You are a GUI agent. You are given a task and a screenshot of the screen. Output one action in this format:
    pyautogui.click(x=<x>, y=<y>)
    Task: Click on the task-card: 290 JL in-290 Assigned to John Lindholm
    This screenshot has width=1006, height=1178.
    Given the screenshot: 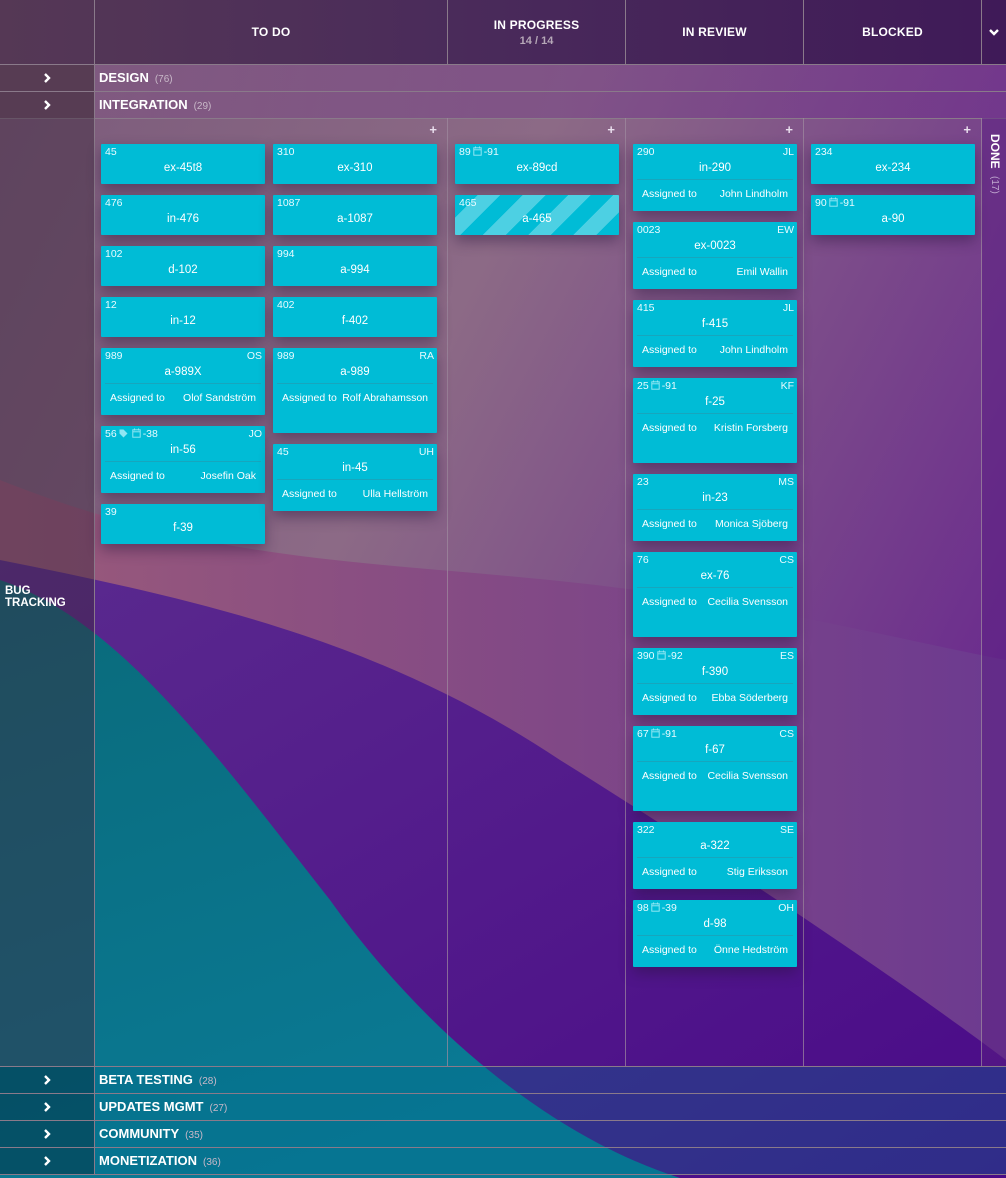 What is the action you would take?
    pyautogui.click(x=715, y=177)
    